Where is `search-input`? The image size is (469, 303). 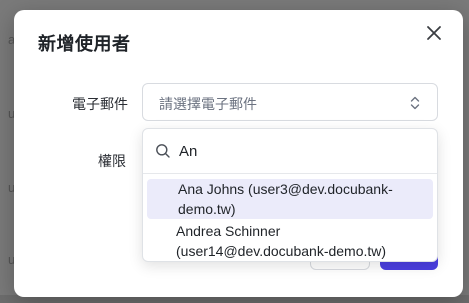
search-input is located at coordinates (299, 151).